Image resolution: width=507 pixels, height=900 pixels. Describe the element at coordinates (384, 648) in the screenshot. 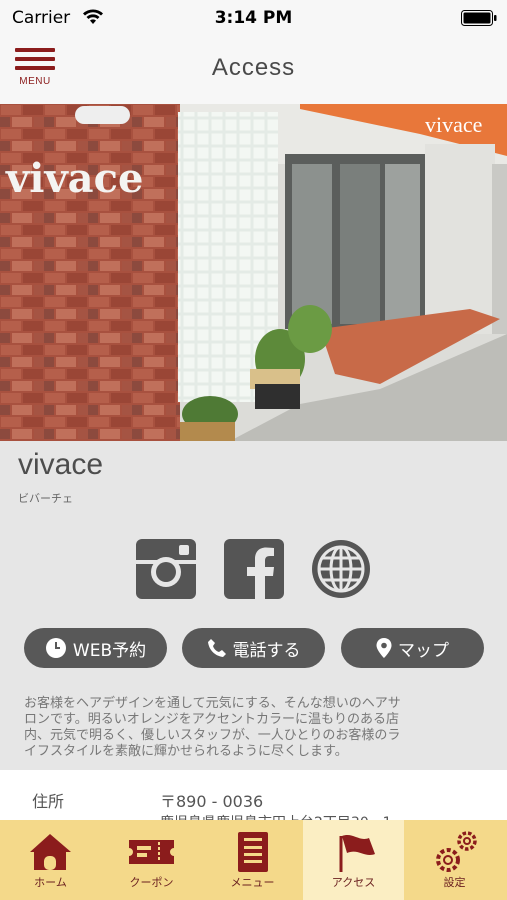

I see `map-pin-icon` at that location.